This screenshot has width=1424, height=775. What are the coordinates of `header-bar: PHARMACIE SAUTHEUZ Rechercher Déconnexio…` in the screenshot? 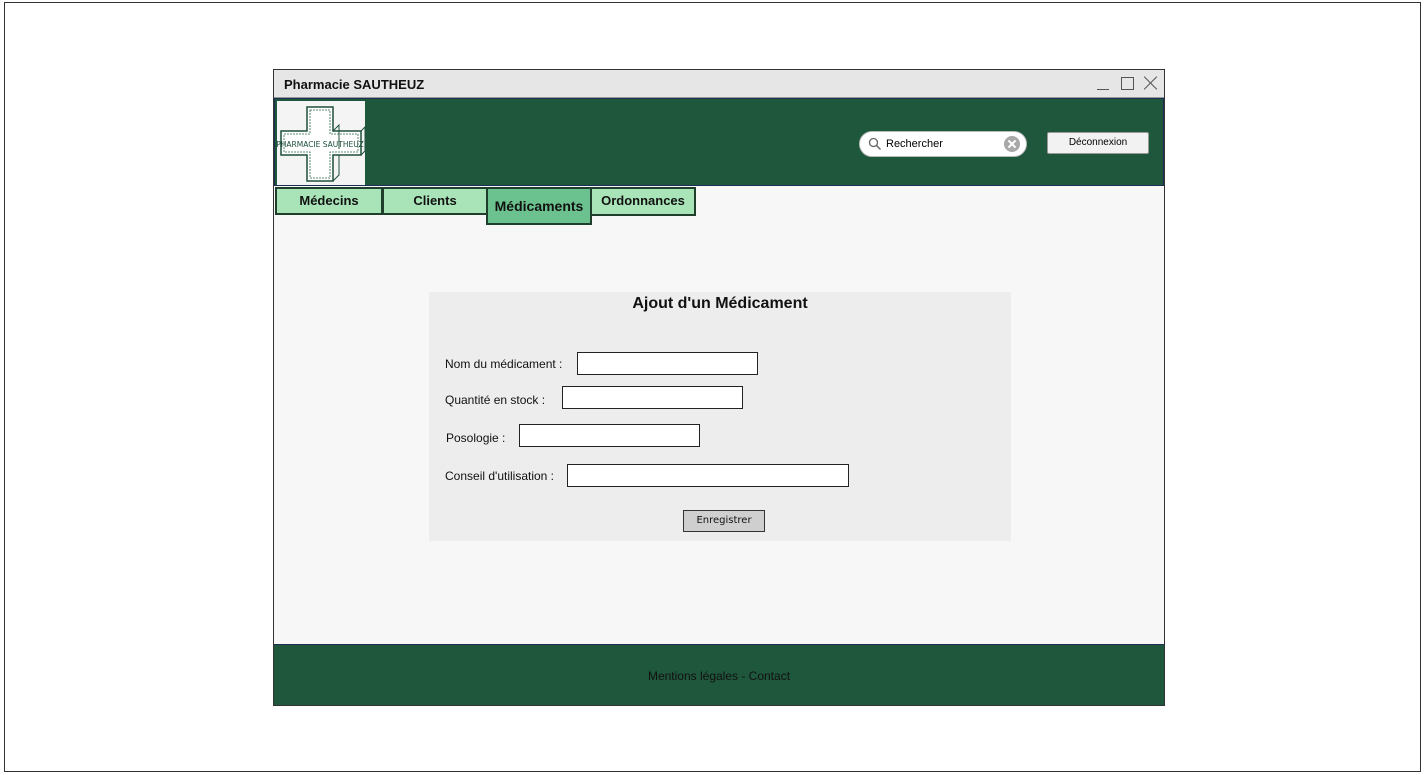 It's located at (719, 142).